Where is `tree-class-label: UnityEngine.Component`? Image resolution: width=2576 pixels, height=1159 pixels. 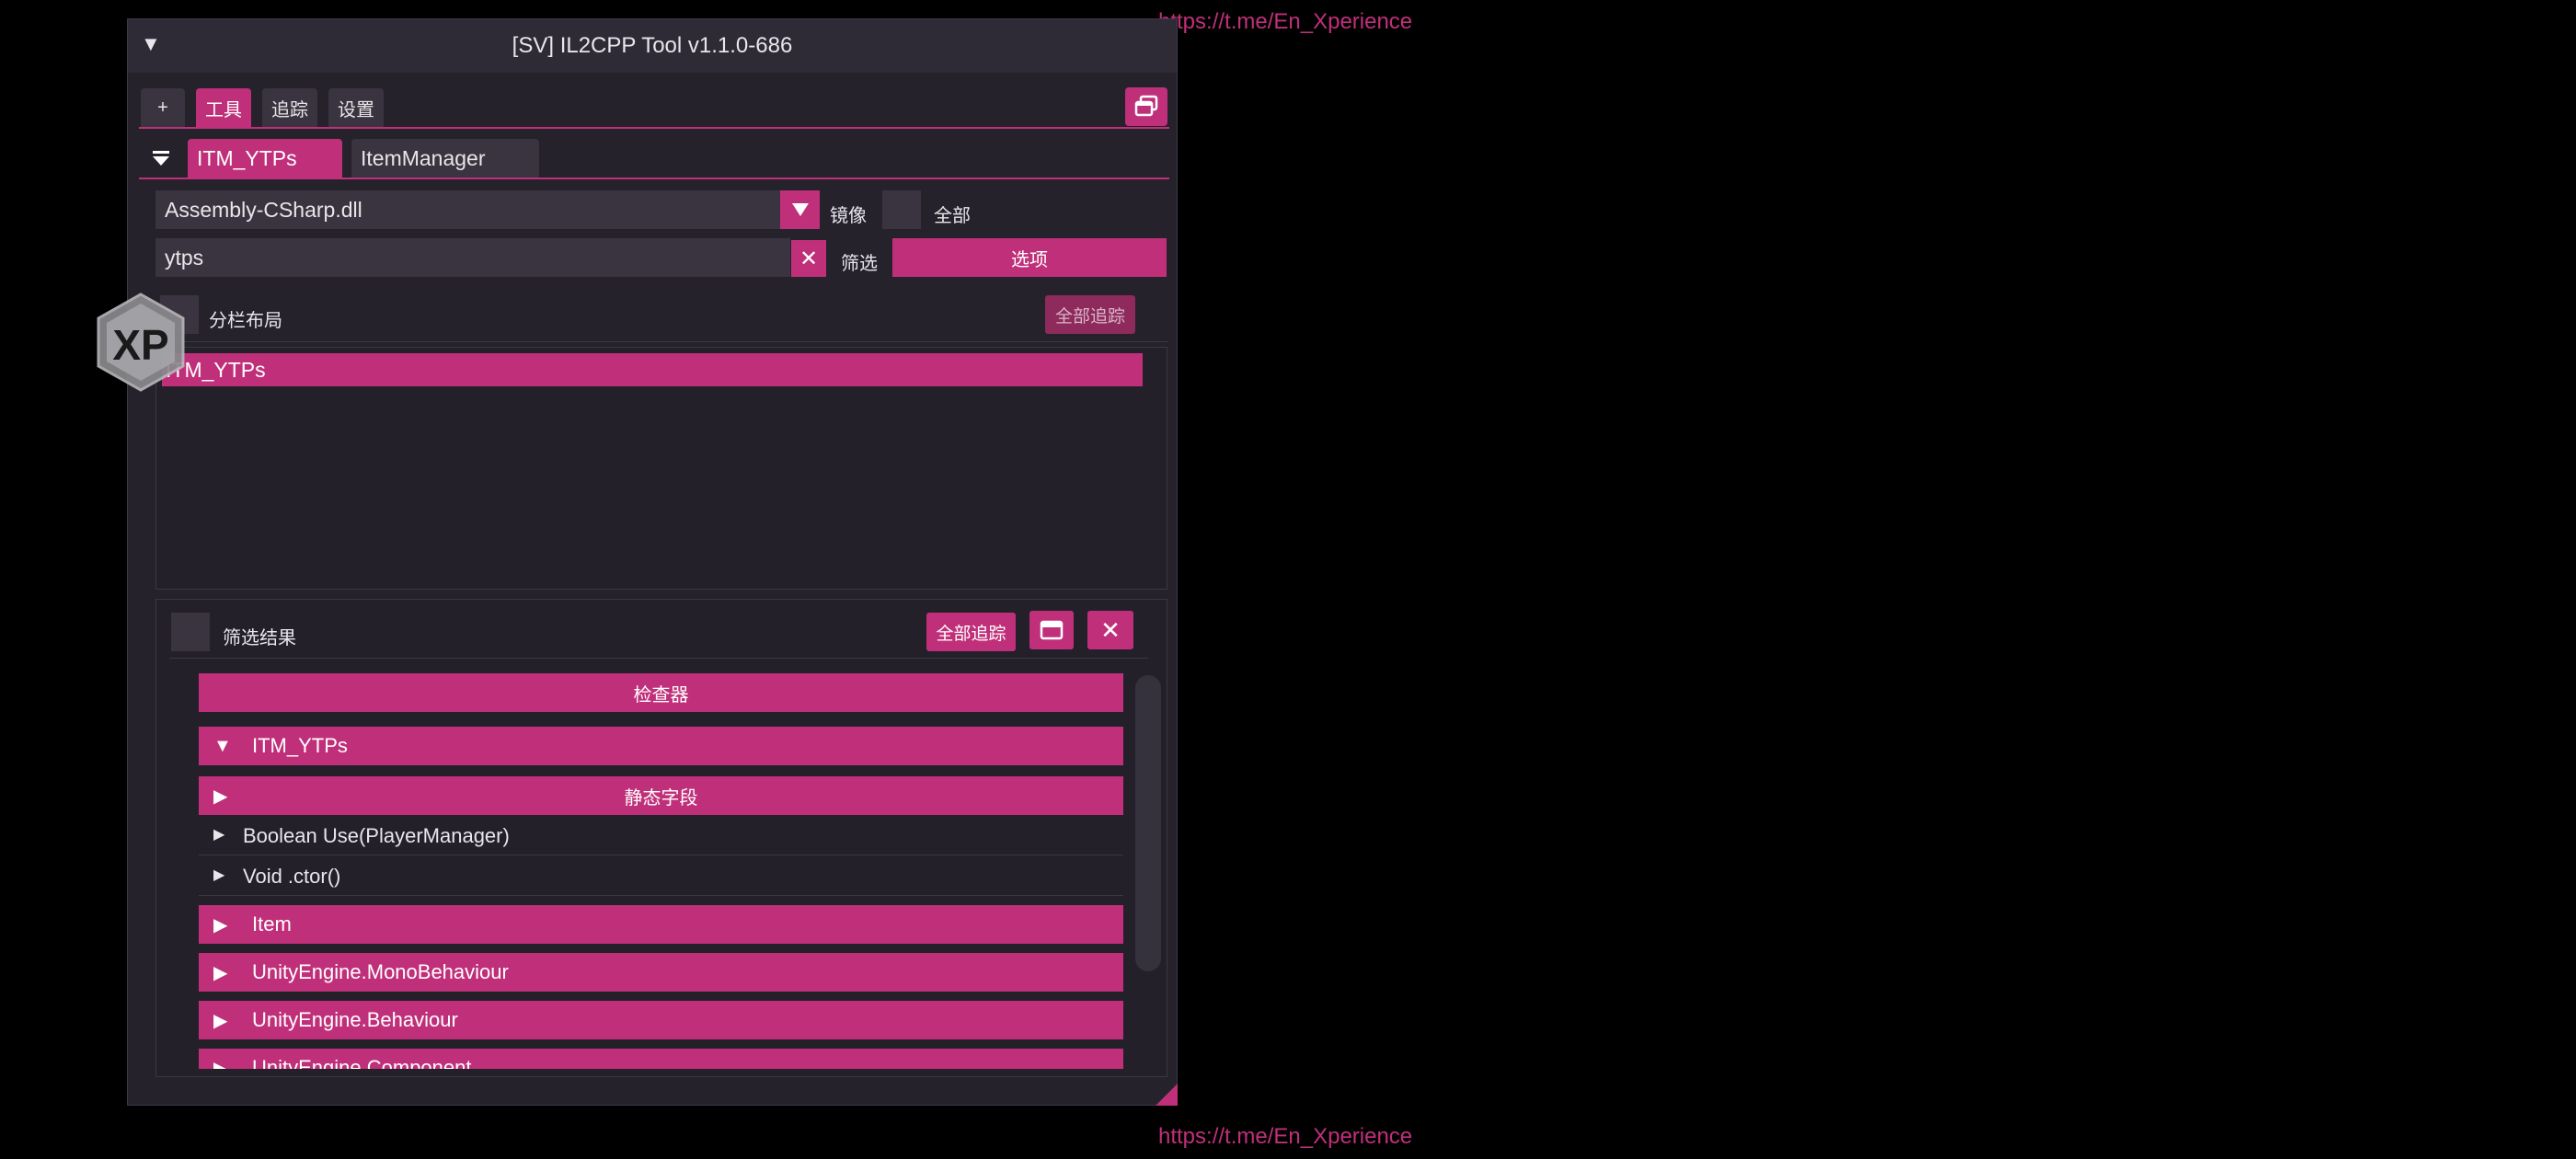
tree-class-label: UnityEngine.Component is located at coordinates (362, 1062).